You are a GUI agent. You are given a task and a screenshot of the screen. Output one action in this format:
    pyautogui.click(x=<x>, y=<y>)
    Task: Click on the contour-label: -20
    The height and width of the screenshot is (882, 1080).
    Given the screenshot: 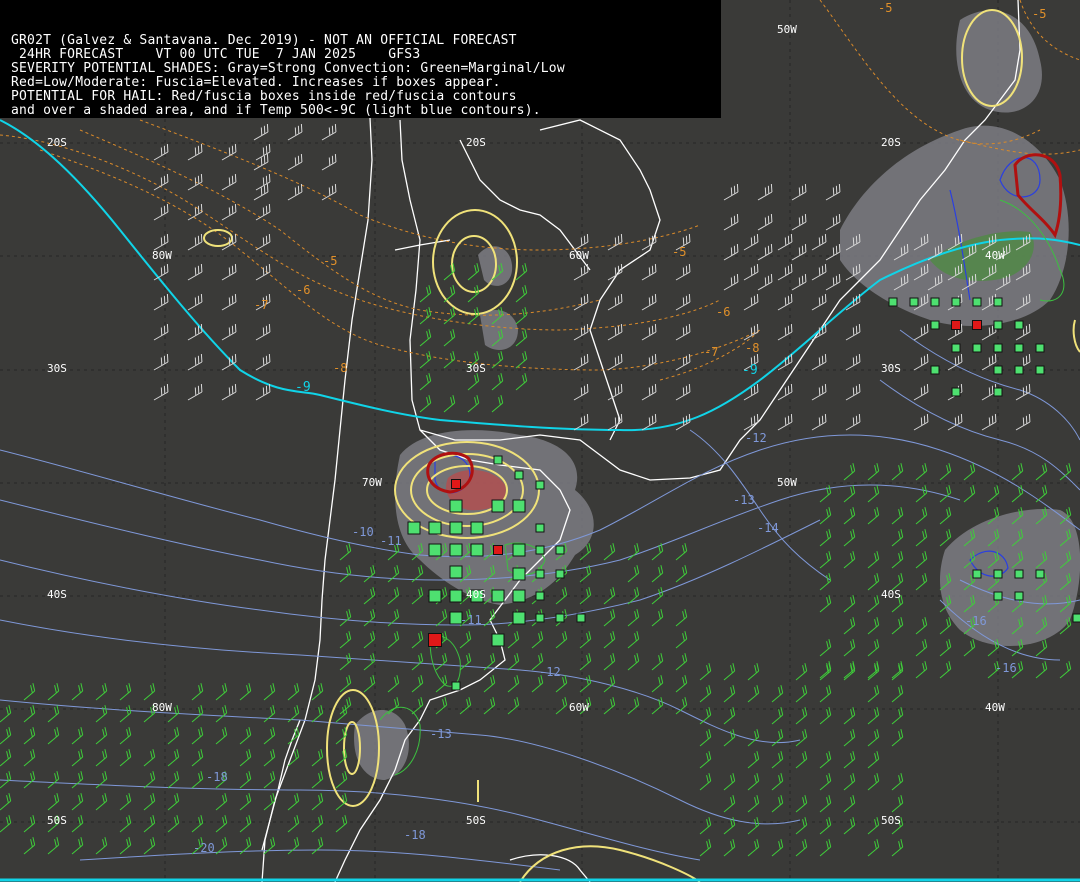 What is the action you would take?
    pyautogui.click(x=204, y=848)
    